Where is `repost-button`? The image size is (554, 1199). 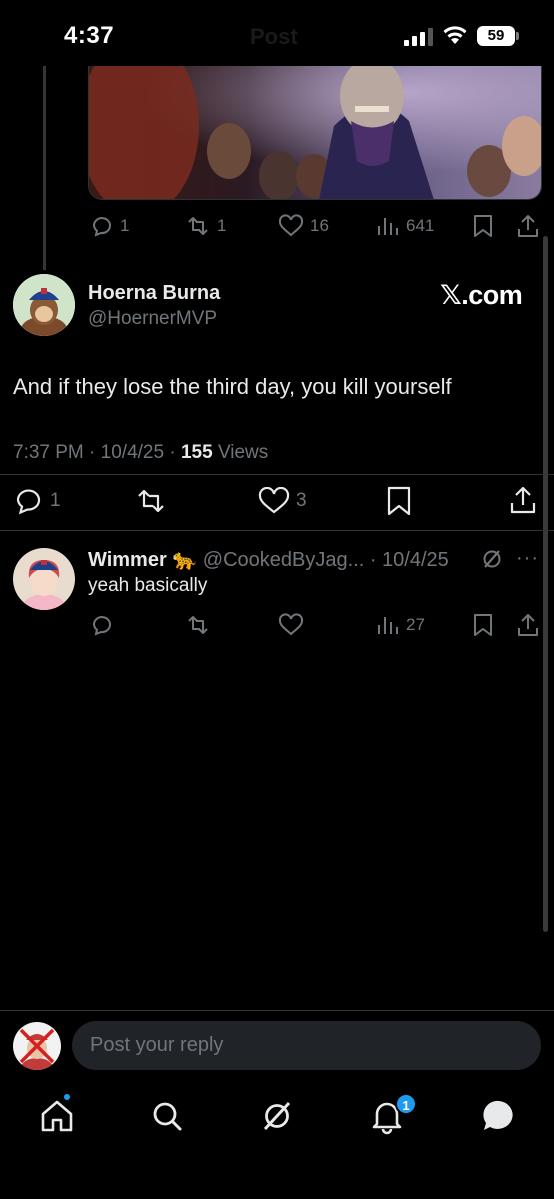 repost-button is located at coordinates (151, 501).